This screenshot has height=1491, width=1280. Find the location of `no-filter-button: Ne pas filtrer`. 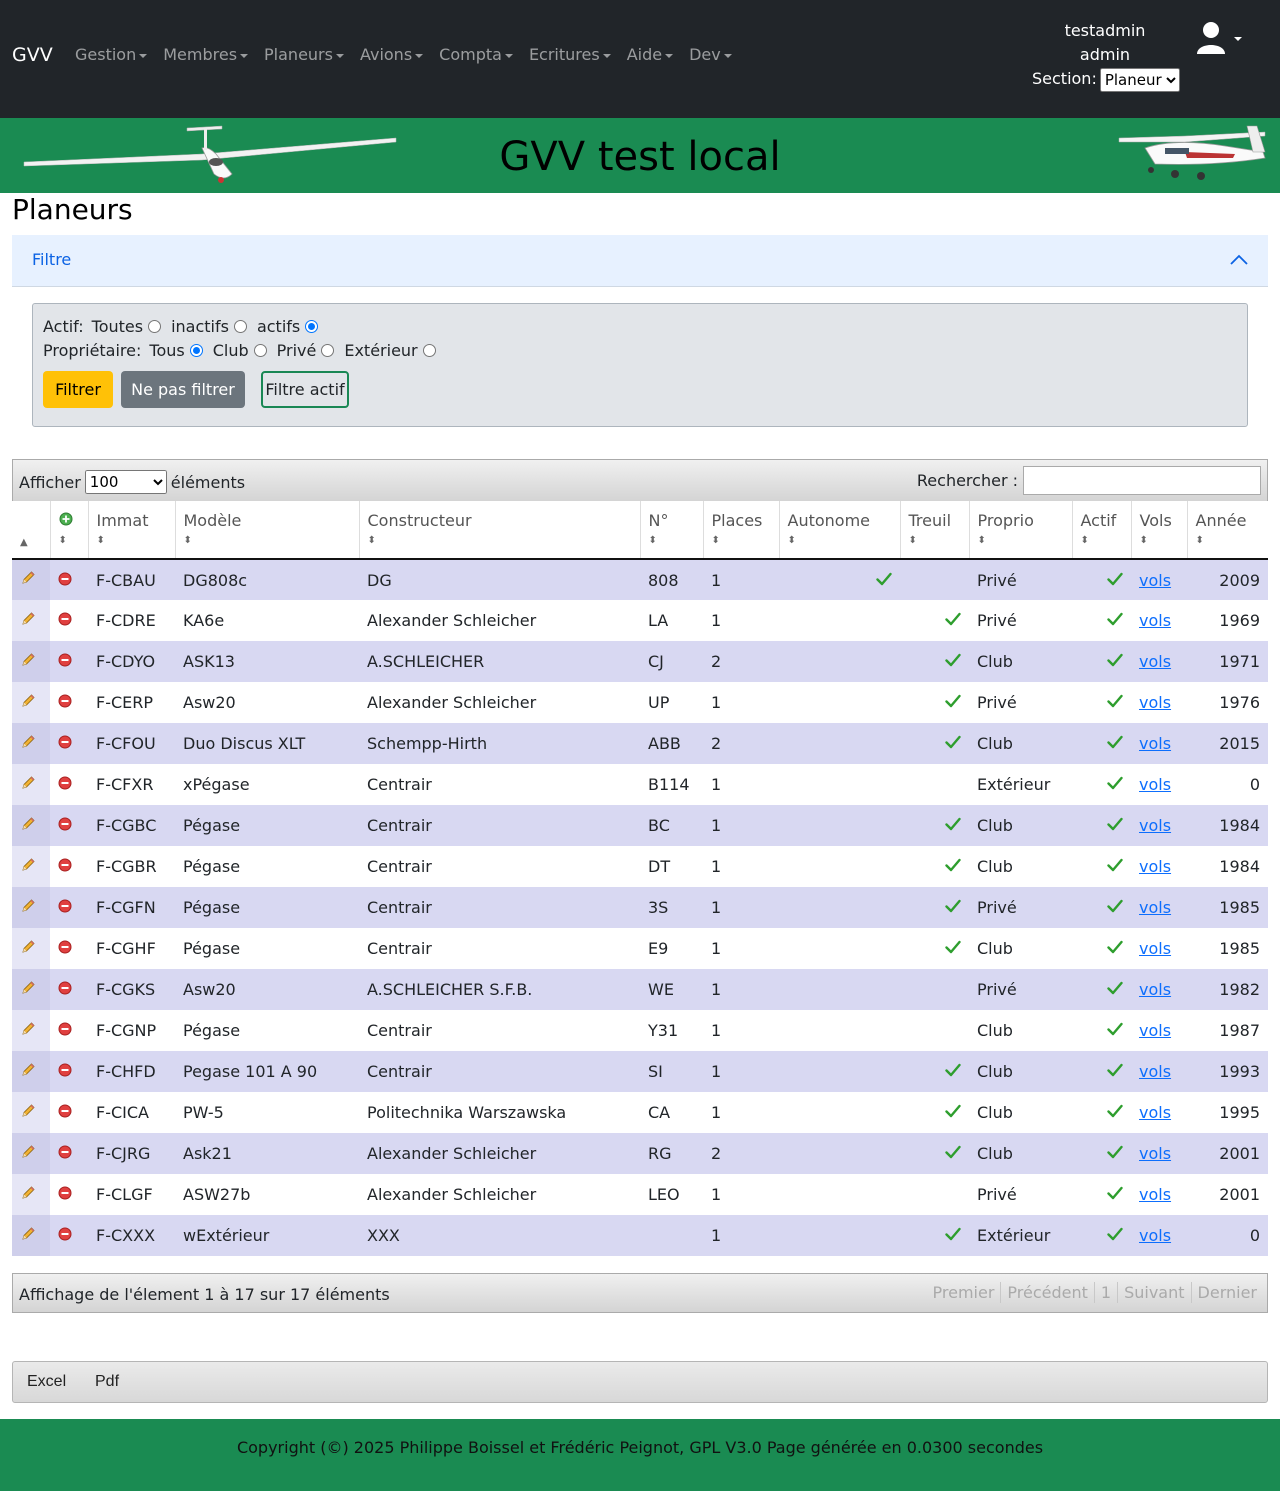

no-filter-button: Ne pas filtrer is located at coordinates (183, 389).